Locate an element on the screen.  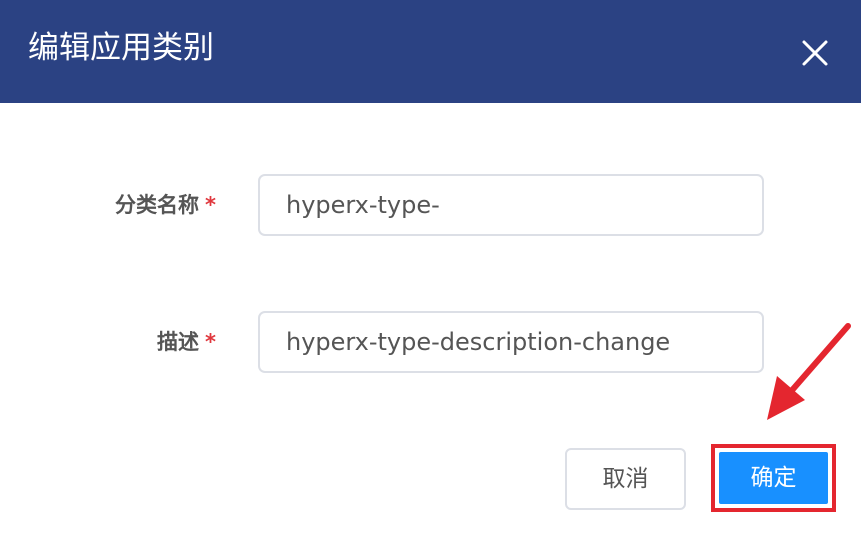
dialog-title: 编辑应用类别 is located at coordinates (121, 48).